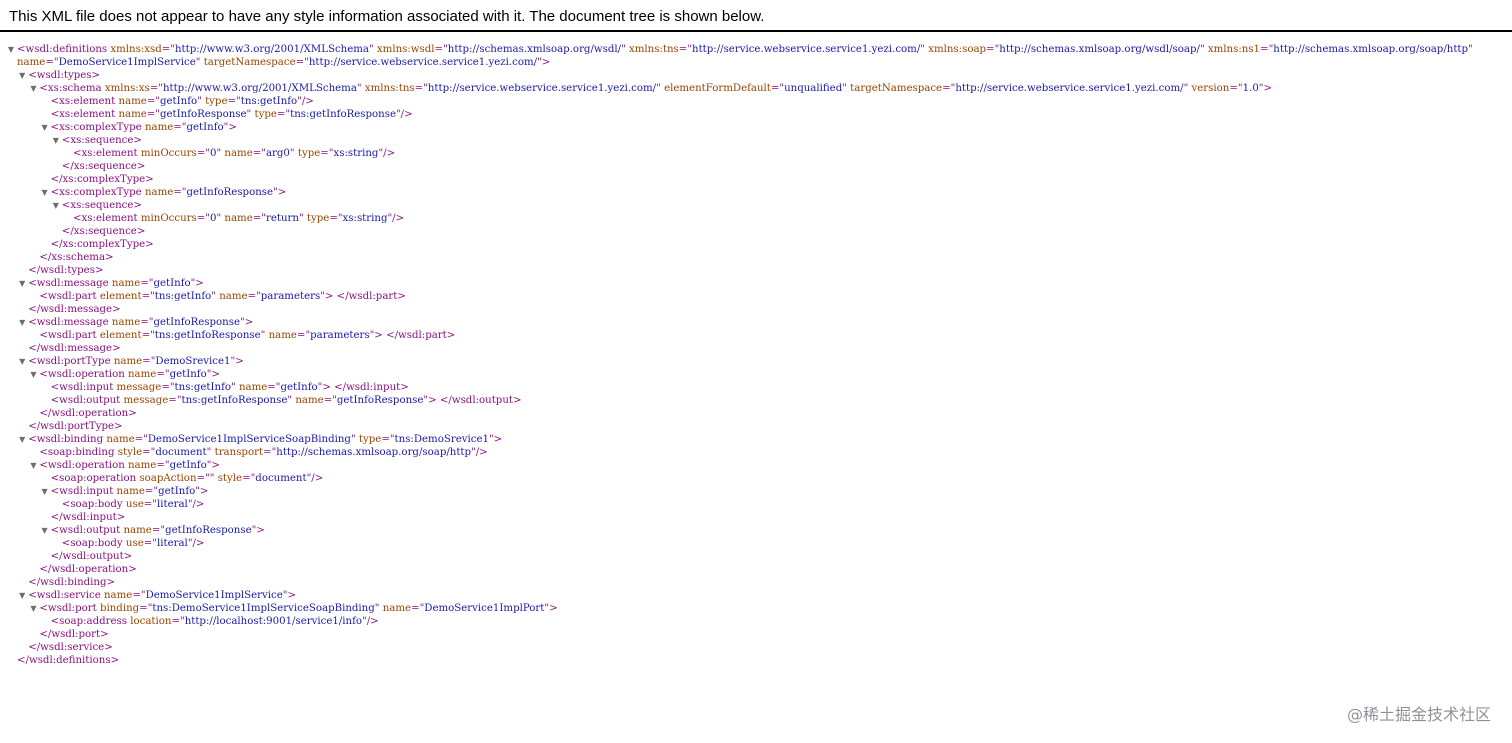  What do you see at coordinates (120, 335) in the screenshot?
I see `xml-attribute-name: element` at bounding box center [120, 335].